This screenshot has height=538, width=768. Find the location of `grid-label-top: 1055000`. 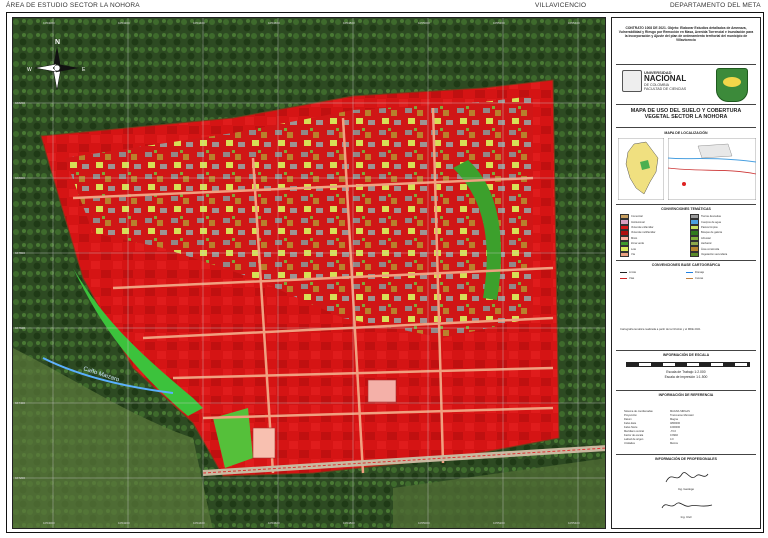

grid-label-top: 1055000 is located at coordinates (424, 23).